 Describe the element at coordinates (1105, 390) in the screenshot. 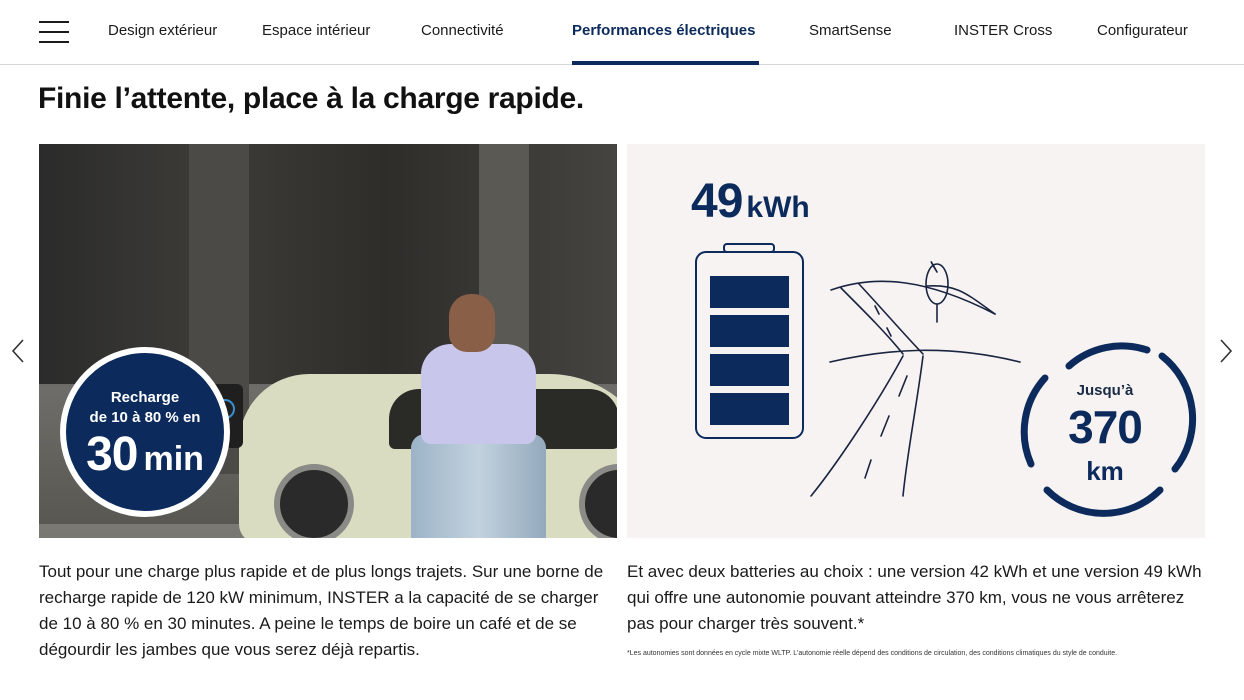

I see `range-prefix: Jusqu’à` at that location.